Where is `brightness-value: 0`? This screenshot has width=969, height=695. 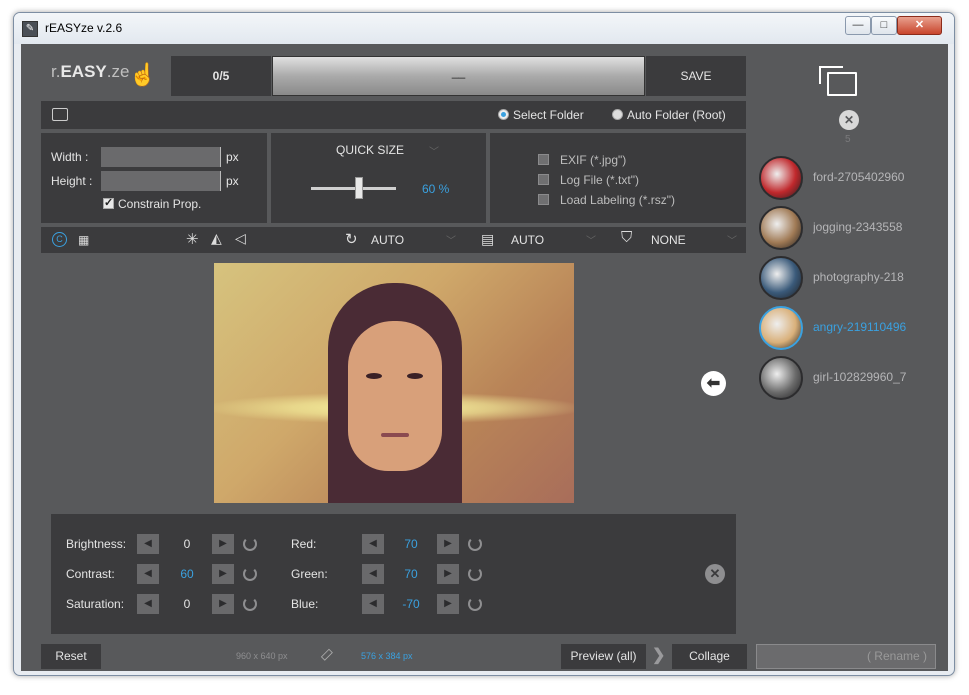
brightness-value: 0 is located at coordinates (187, 544).